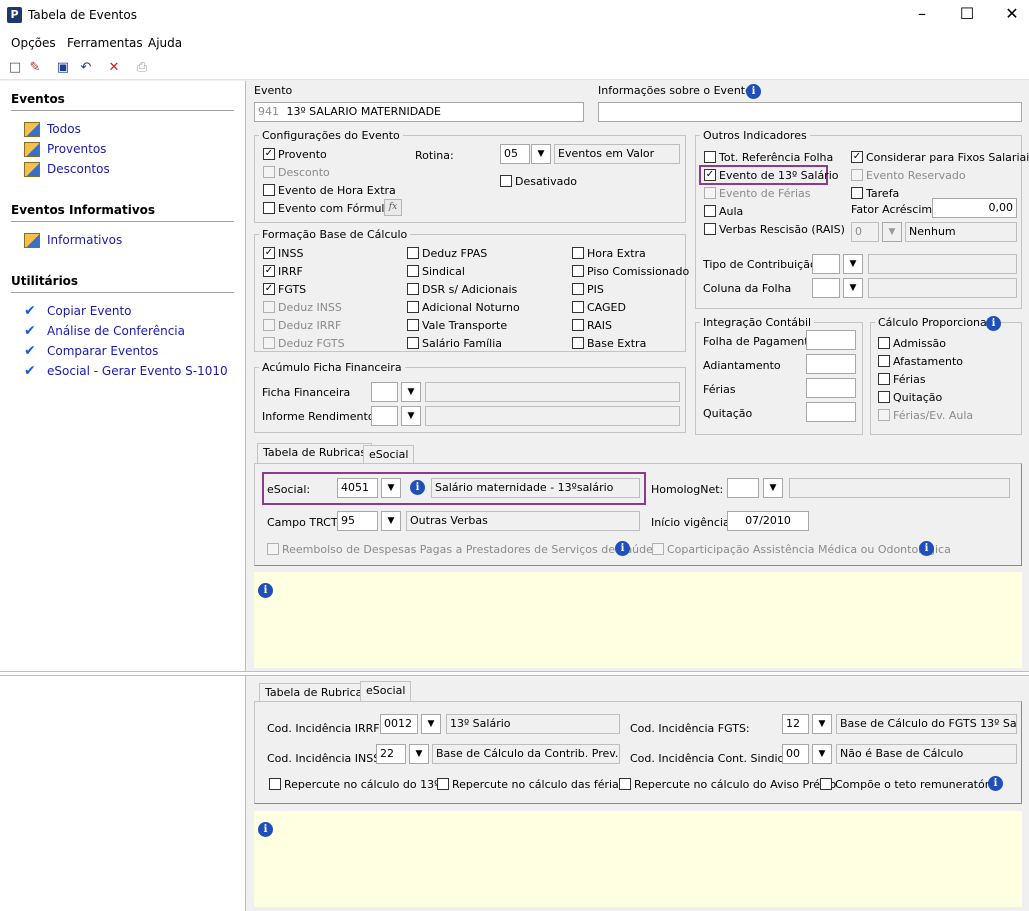 The width and height of the screenshot is (1029, 911). Describe the element at coordinates (831, 364) in the screenshot. I see `adiantamento-input` at that location.